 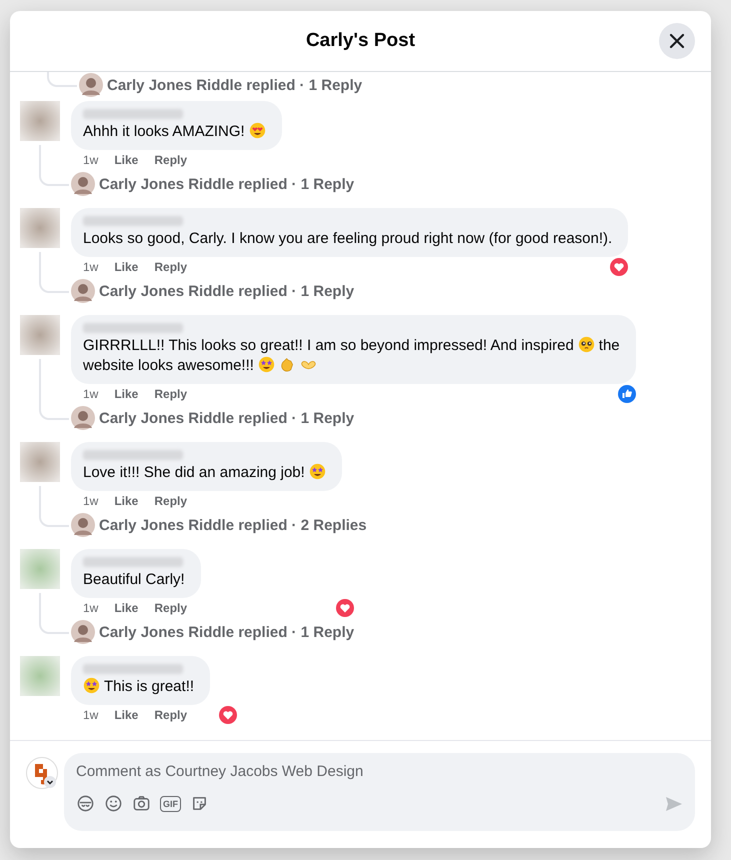 What do you see at coordinates (199, 803) in the screenshot?
I see `sticker-icon` at bounding box center [199, 803].